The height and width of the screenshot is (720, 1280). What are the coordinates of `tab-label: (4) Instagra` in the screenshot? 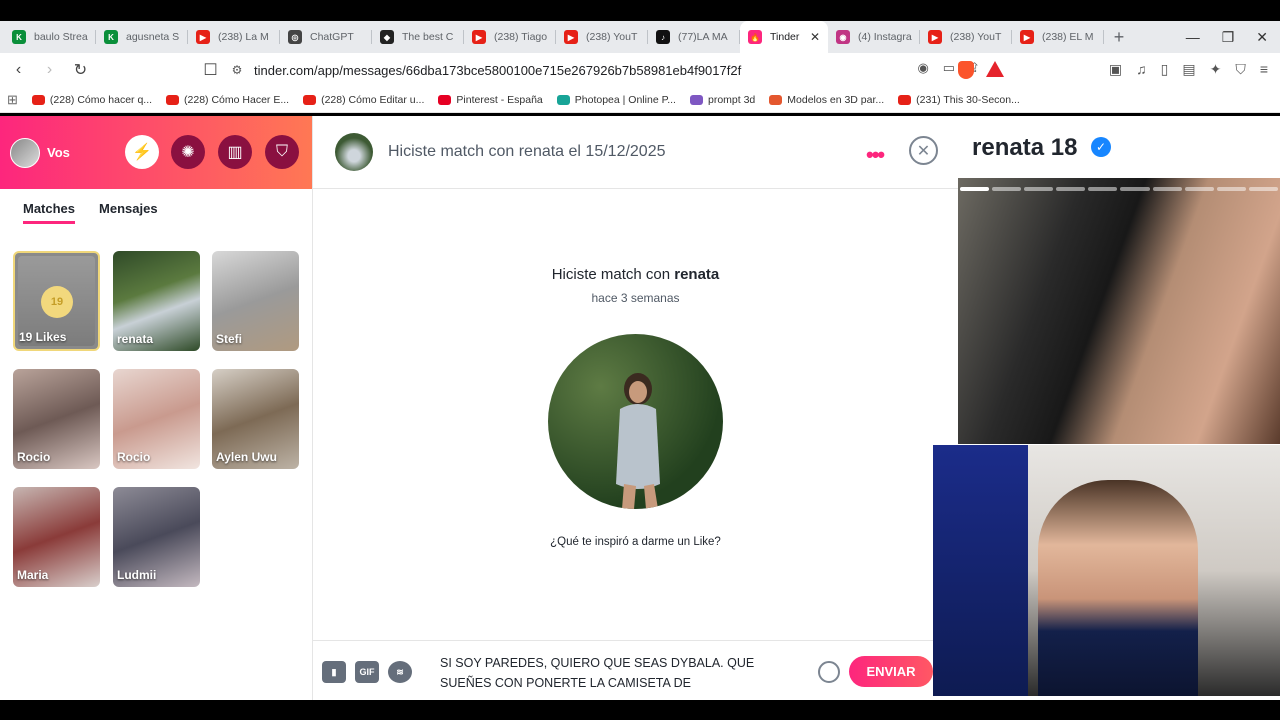 It's located at (885, 37).